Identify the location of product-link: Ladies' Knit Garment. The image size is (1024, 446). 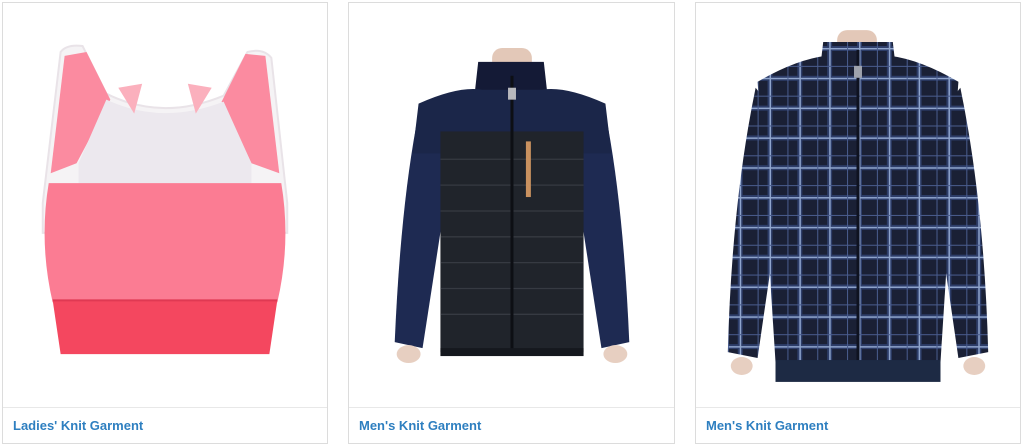
(78, 425).